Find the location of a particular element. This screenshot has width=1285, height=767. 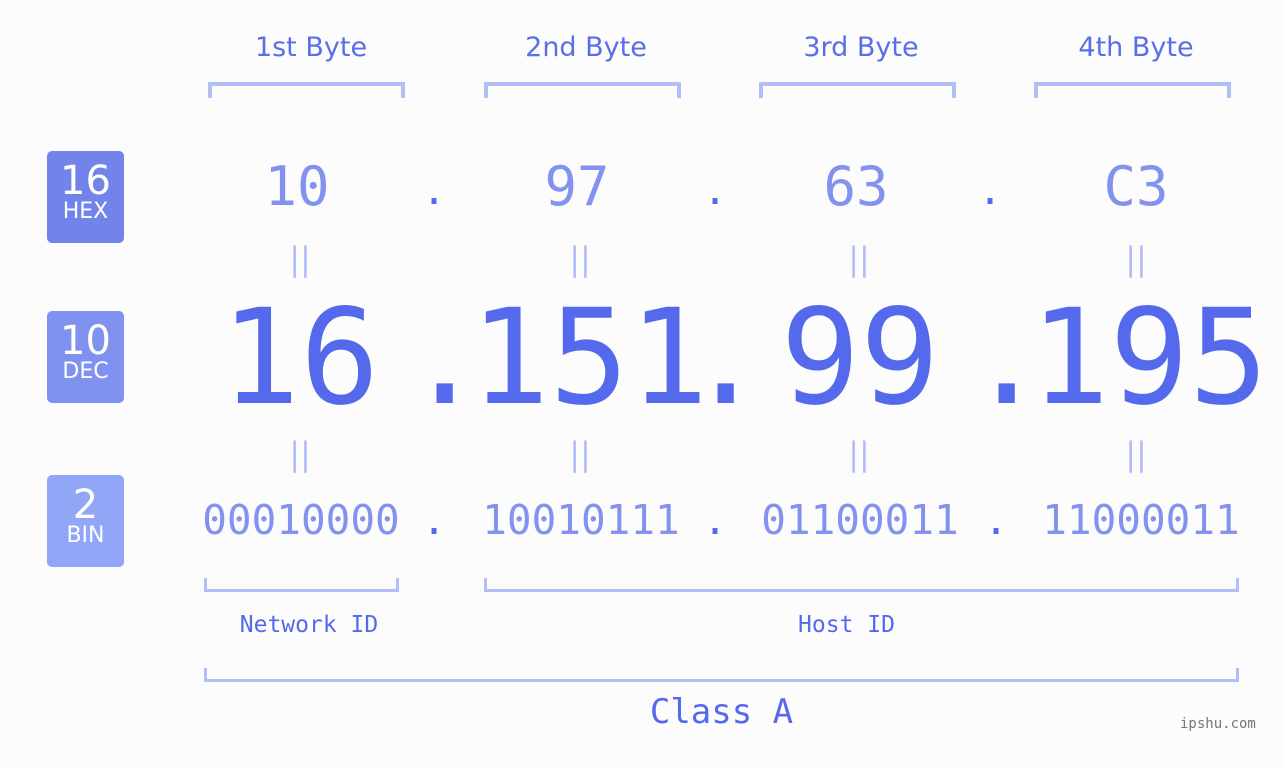

bin-badge-label: BIN is located at coordinates (85, 535).